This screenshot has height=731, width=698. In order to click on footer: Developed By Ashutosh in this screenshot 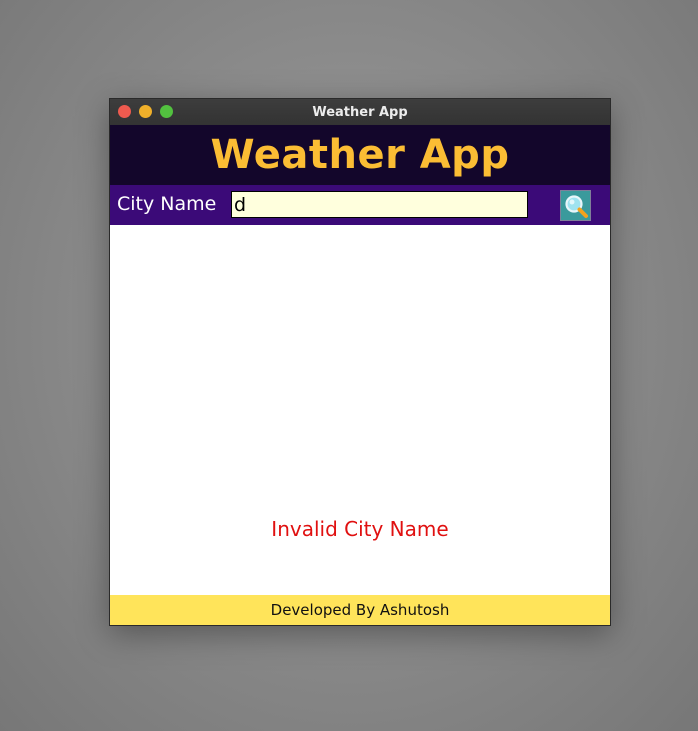, I will do `click(360, 610)`.